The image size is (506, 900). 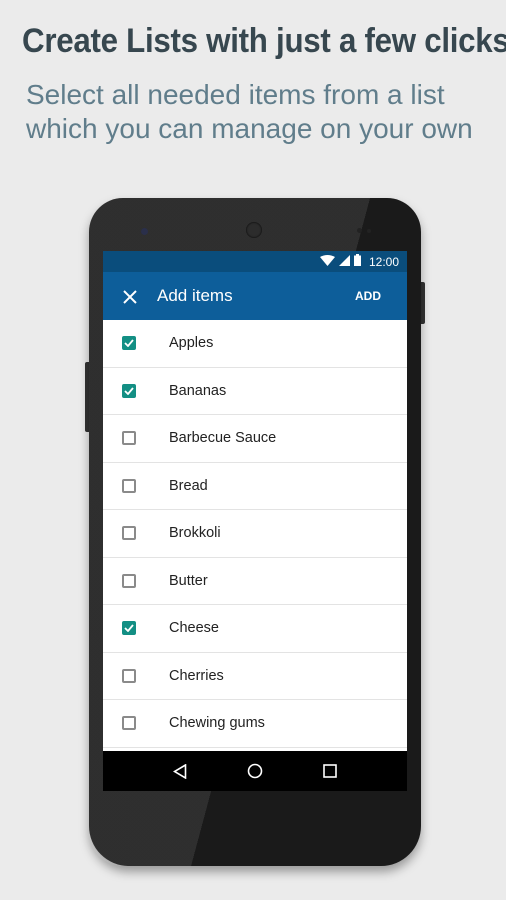 What do you see at coordinates (144, 231) in the screenshot?
I see `front-camera-icon` at bounding box center [144, 231].